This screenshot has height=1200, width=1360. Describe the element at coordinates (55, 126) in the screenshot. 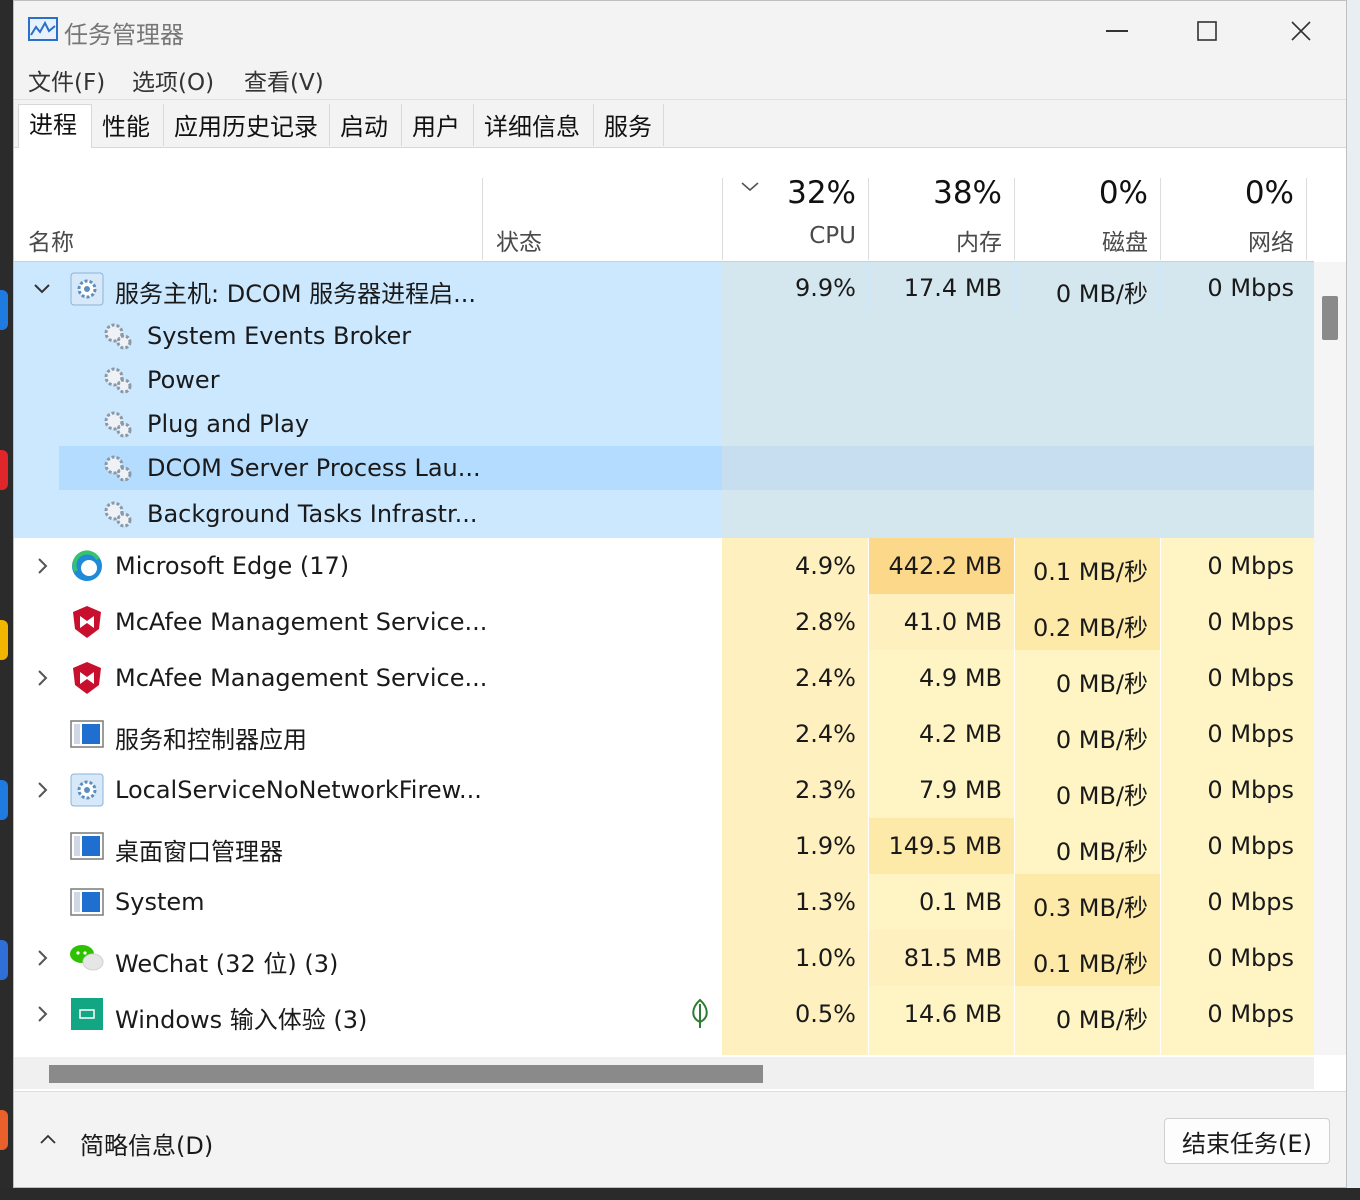

I see `tab-processes: 进程` at that location.